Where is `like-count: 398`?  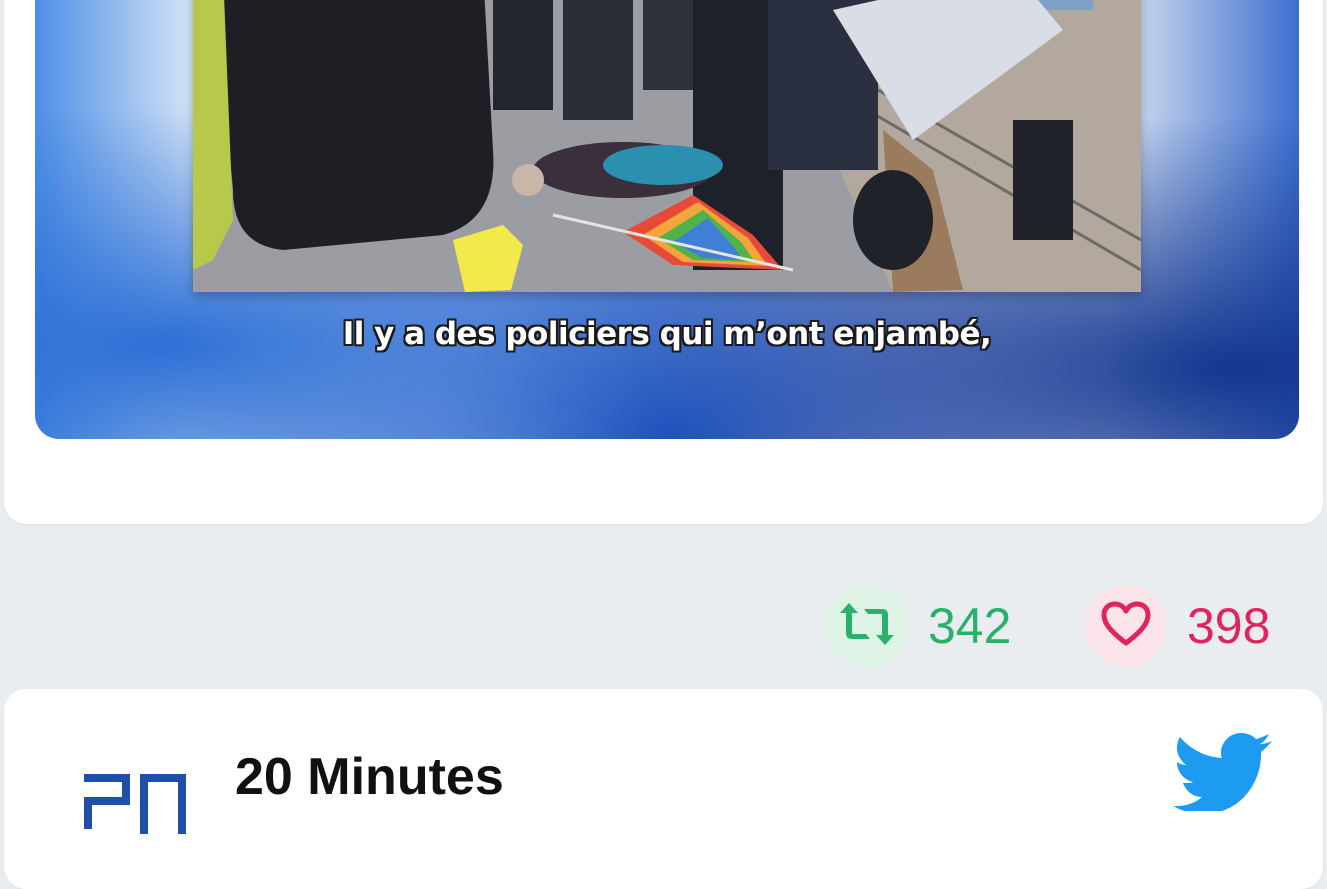 like-count: 398 is located at coordinates (1229, 626).